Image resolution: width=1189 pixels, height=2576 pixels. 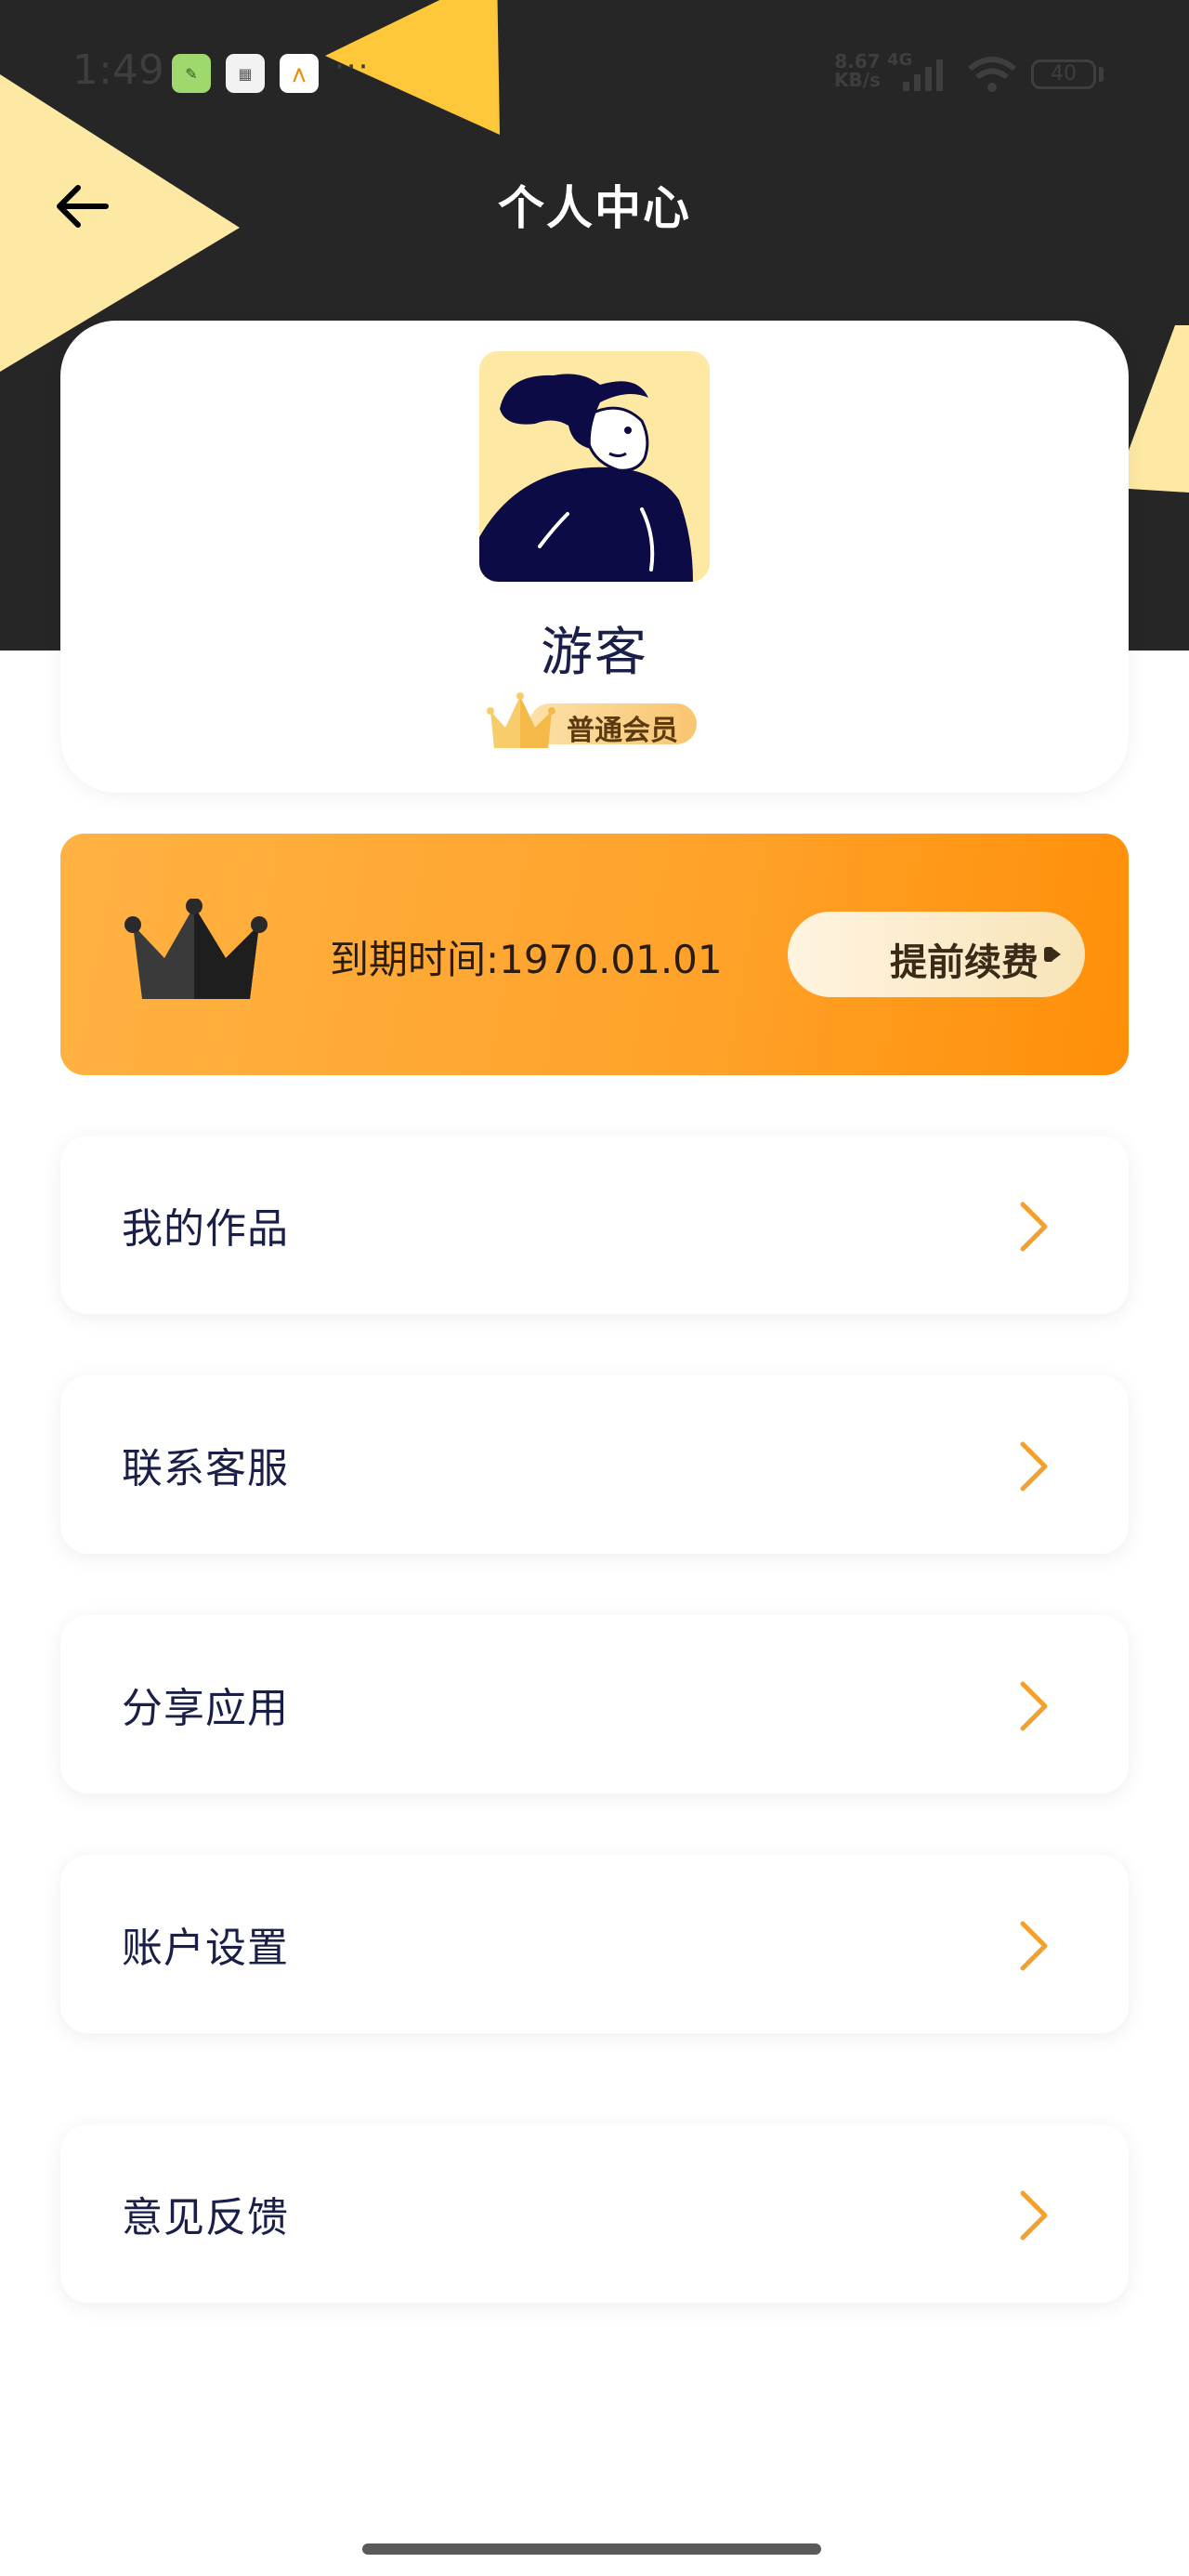 What do you see at coordinates (594, 1464) in the screenshot?
I see `menu-item-customer-service: 联系客服` at bounding box center [594, 1464].